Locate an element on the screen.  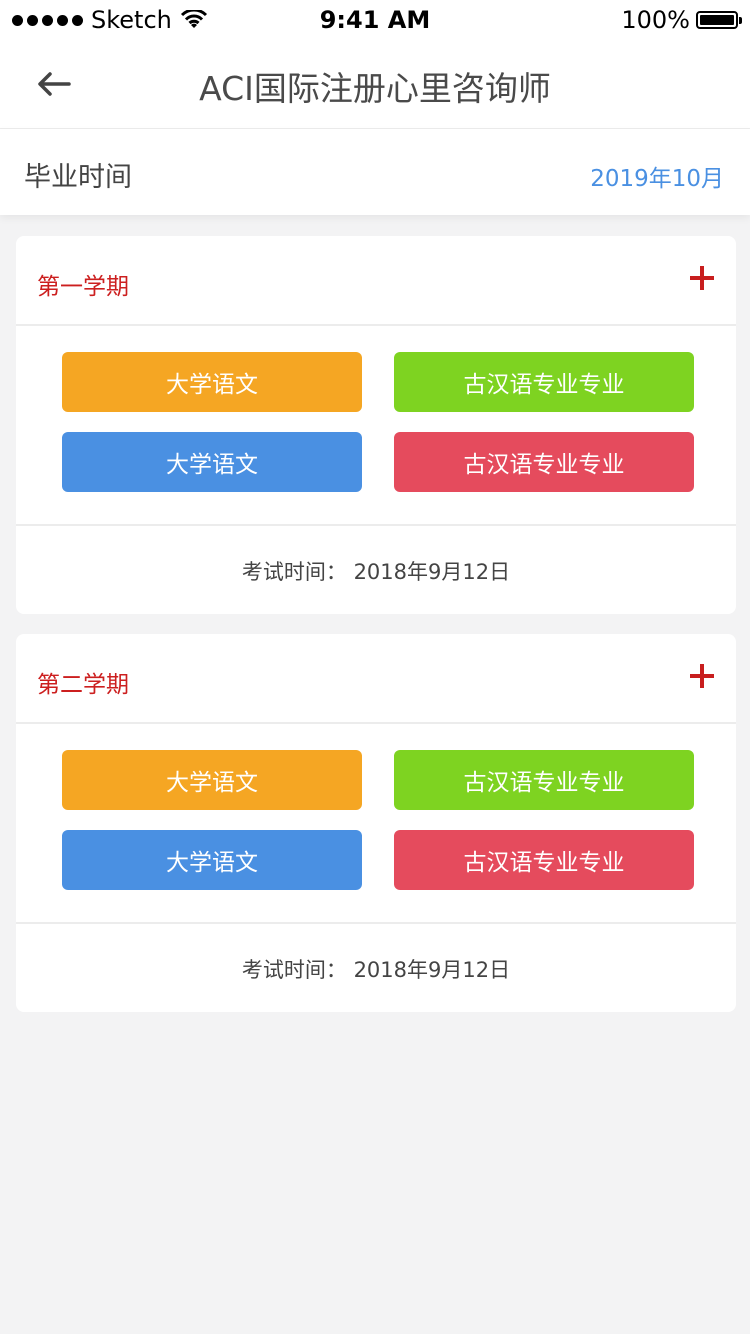
status-right: 100% is located at coordinates (681, 20).